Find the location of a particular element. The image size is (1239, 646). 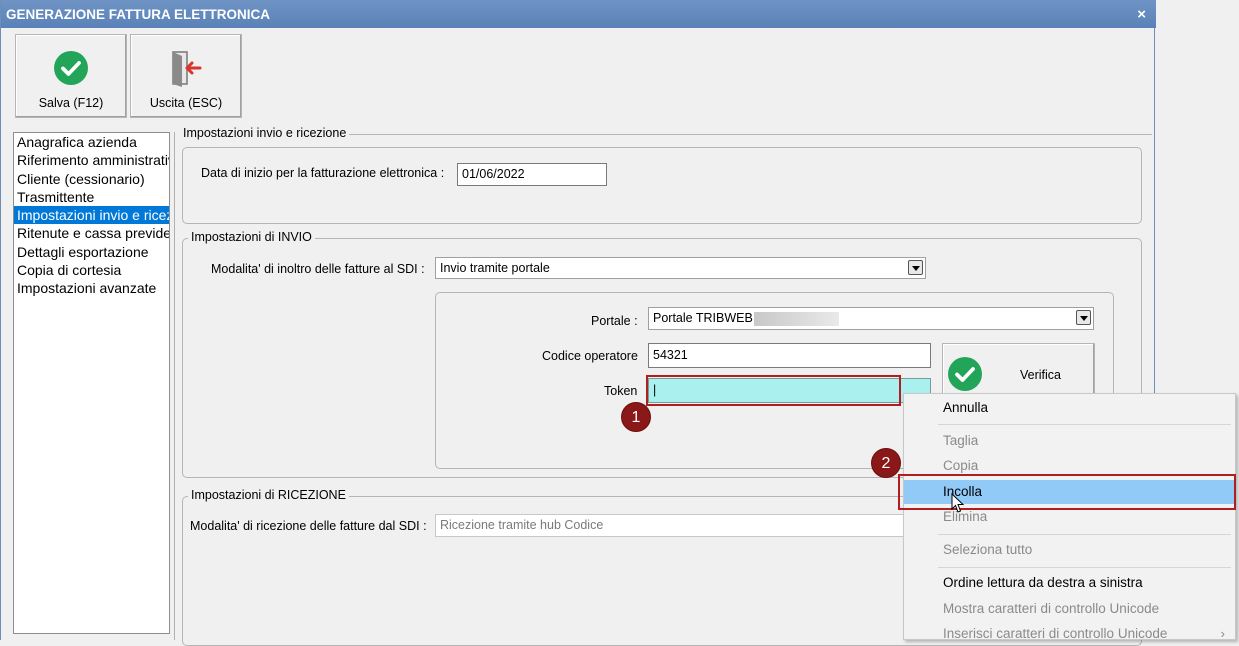

menu-item-cut: Taglia is located at coordinates (1069, 441).